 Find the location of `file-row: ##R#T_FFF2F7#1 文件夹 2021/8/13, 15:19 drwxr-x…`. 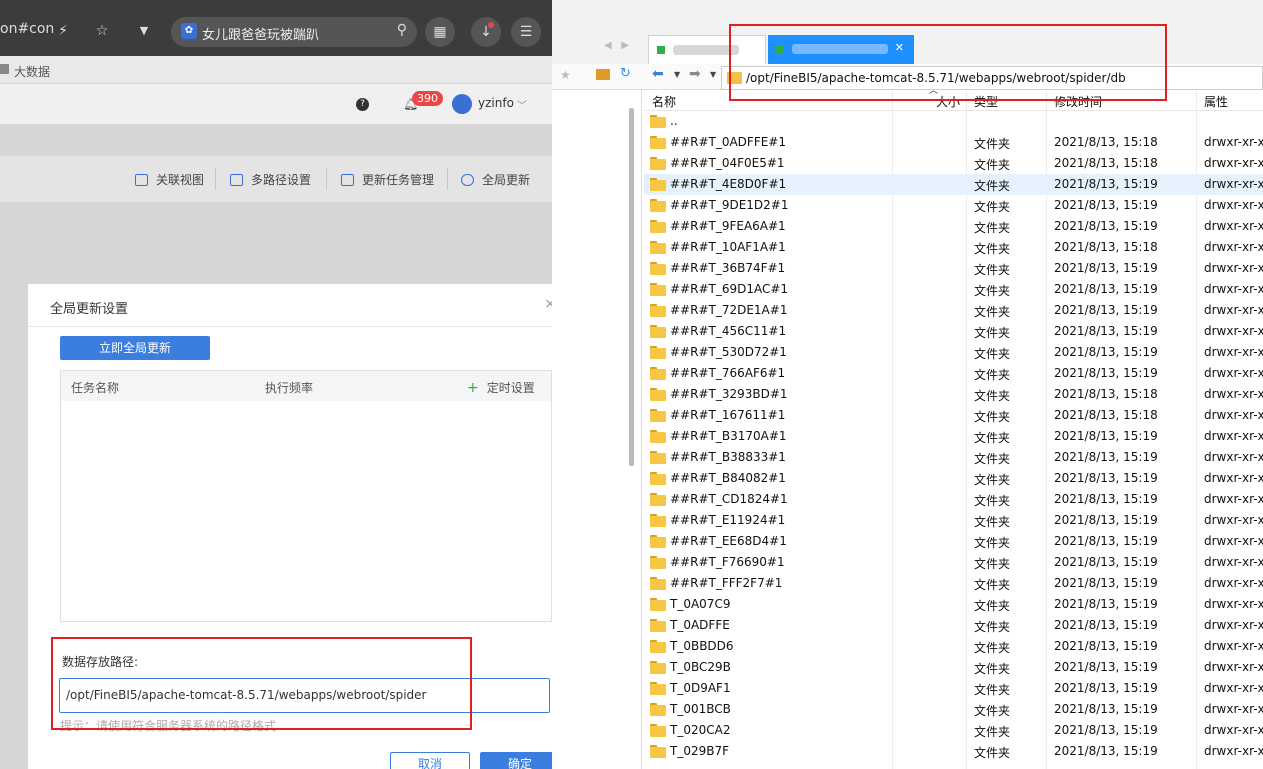

file-row: ##R#T_FFF2F7#1 文件夹 2021/8/13, 15:19 drwxr-x… is located at coordinates (953, 583).